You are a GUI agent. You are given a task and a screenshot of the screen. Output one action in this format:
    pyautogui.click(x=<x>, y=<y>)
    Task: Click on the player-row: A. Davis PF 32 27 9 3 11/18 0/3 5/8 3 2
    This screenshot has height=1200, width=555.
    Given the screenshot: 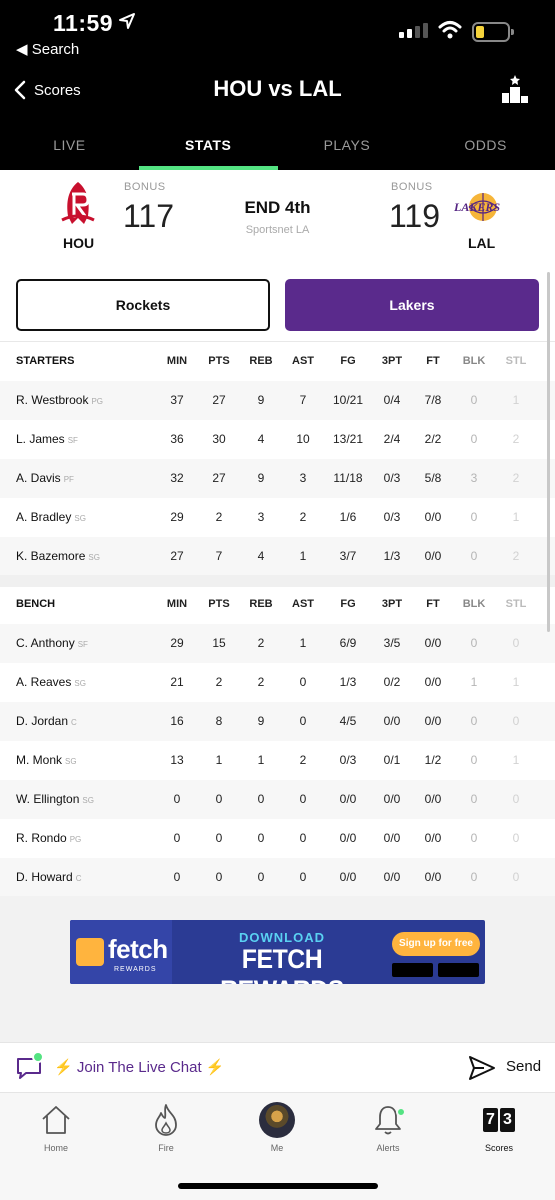 What is the action you would take?
    pyautogui.click(x=277, y=478)
    